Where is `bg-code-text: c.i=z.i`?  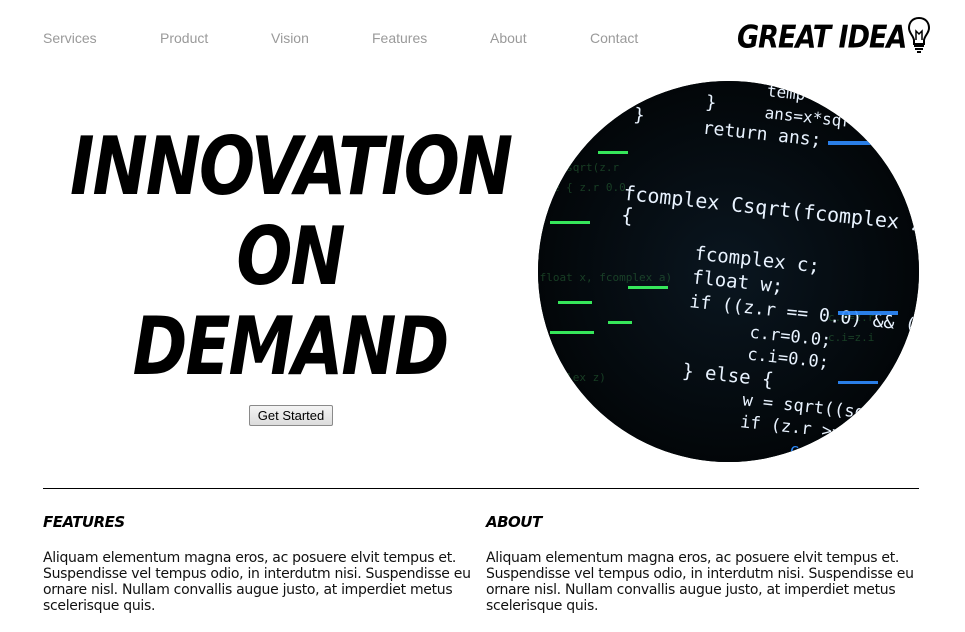
bg-code-text: c.i=z.i is located at coordinates (851, 337).